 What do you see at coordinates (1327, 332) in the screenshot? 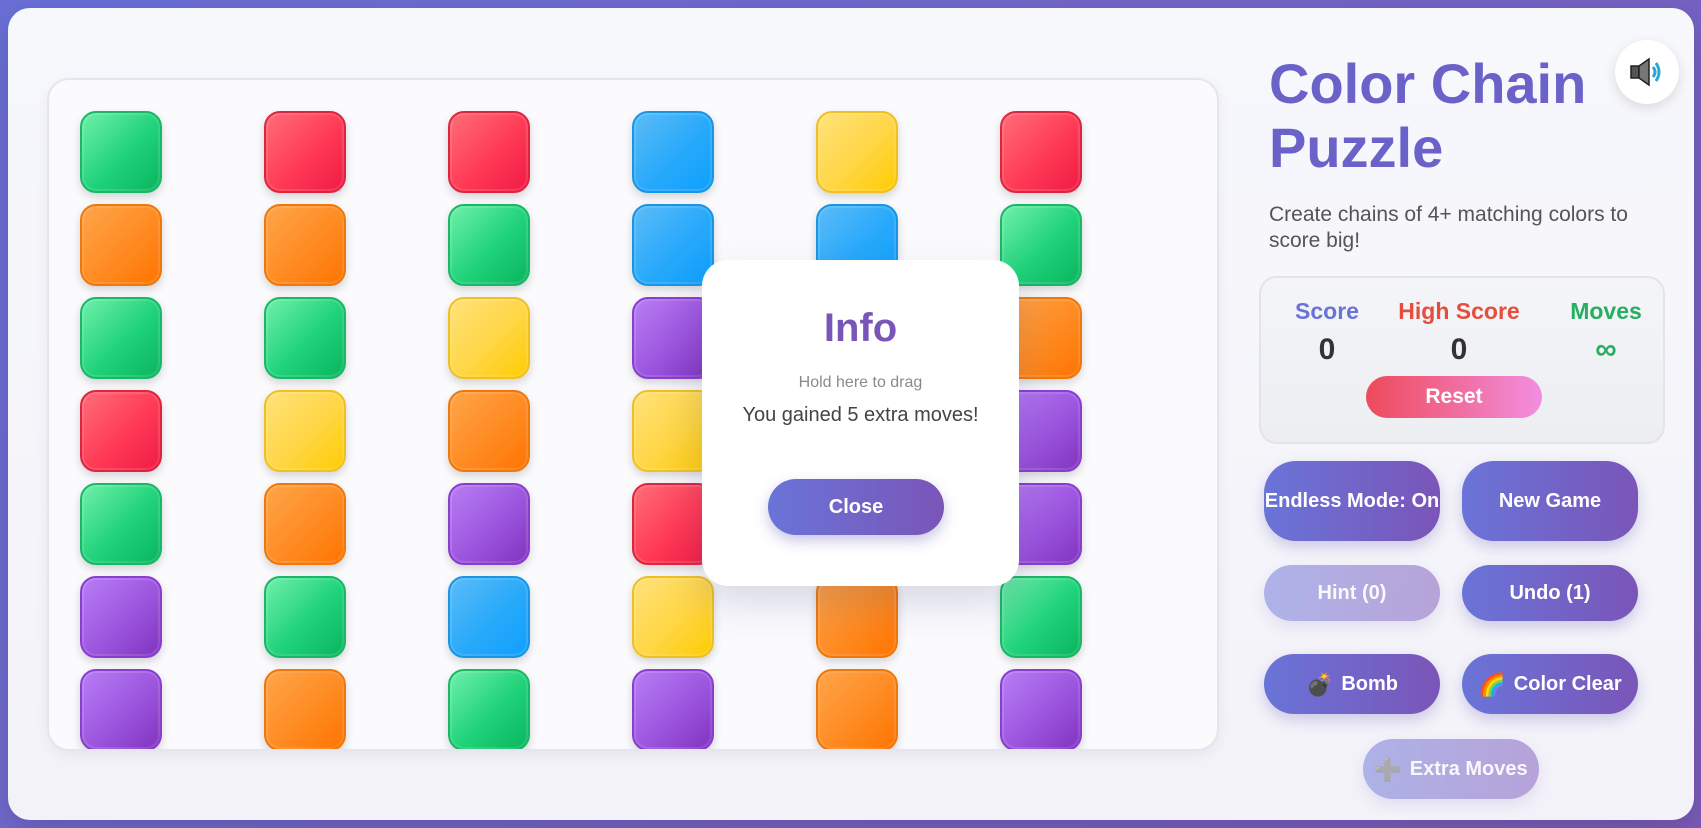
I see `score-stat: Score 0` at bounding box center [1327, 332].